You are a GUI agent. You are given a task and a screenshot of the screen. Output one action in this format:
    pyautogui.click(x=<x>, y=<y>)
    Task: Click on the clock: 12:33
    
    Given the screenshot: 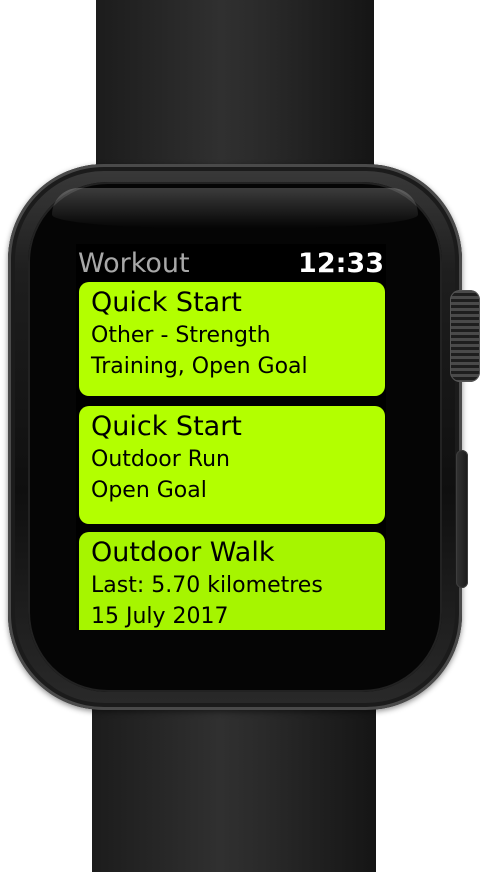 What is the action you would take?
    pyautogui.click(x=341, y=263)
    